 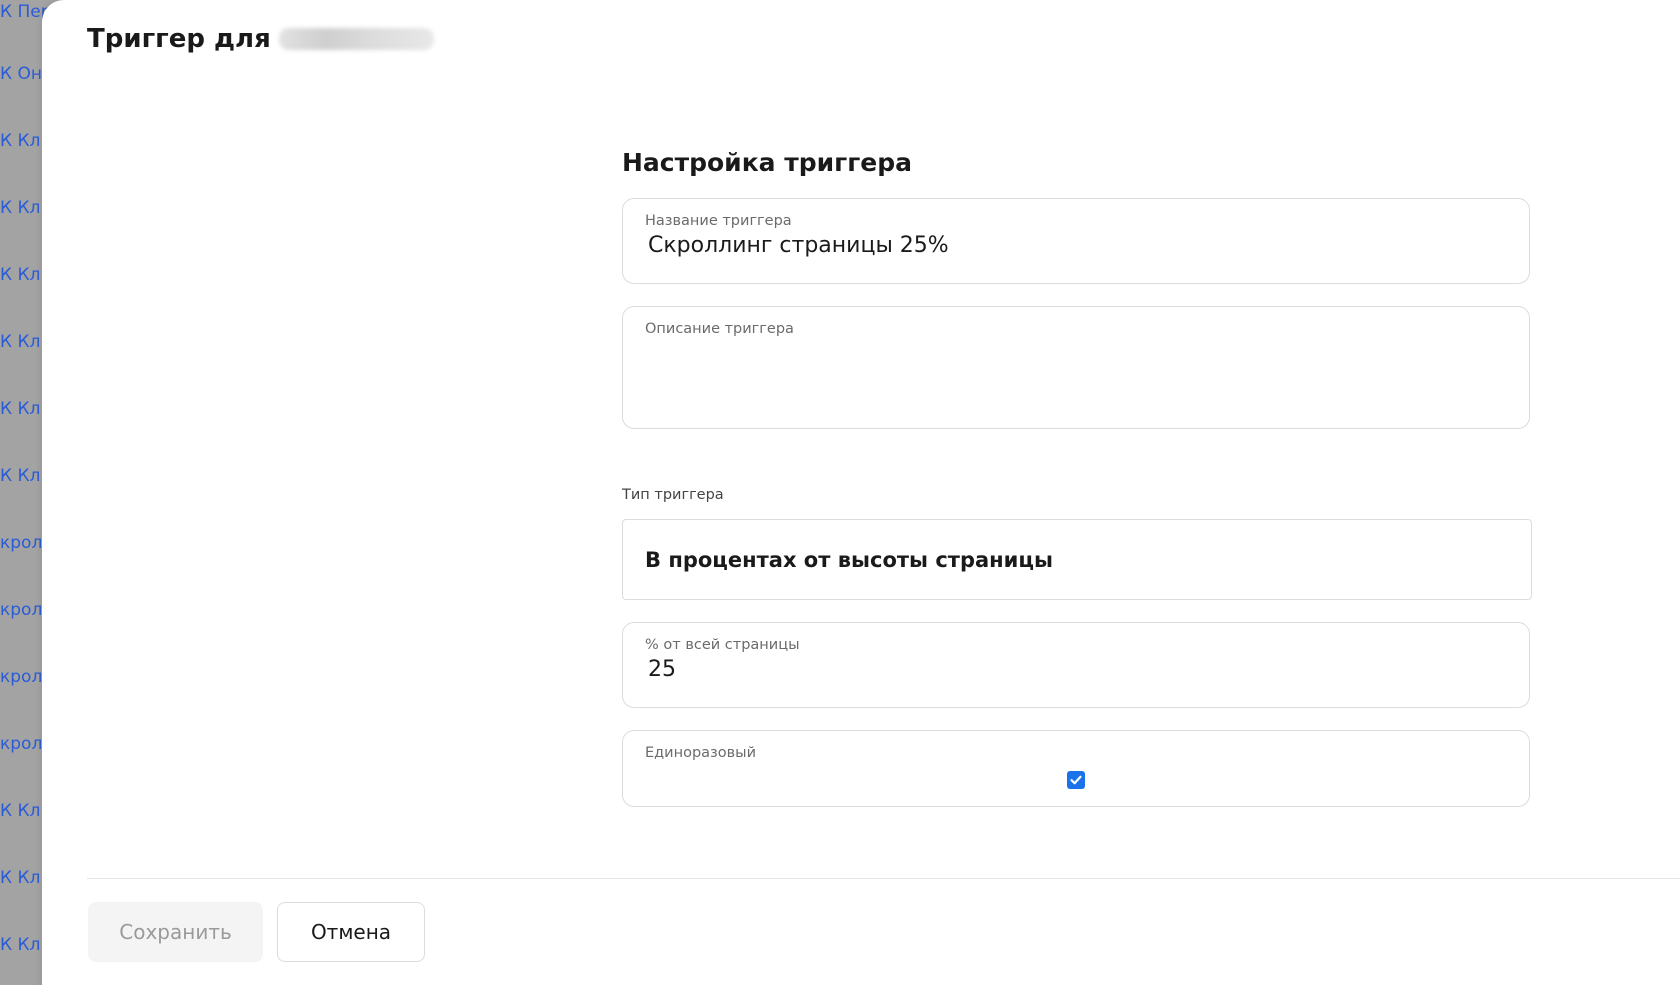 I want to click on page-percent-field: % от всей страницы, so click(x=1076, y=665).